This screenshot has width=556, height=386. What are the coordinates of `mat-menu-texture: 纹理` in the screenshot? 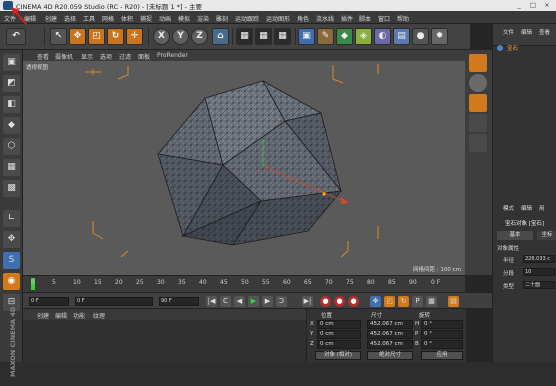 It's located at (99, 315).